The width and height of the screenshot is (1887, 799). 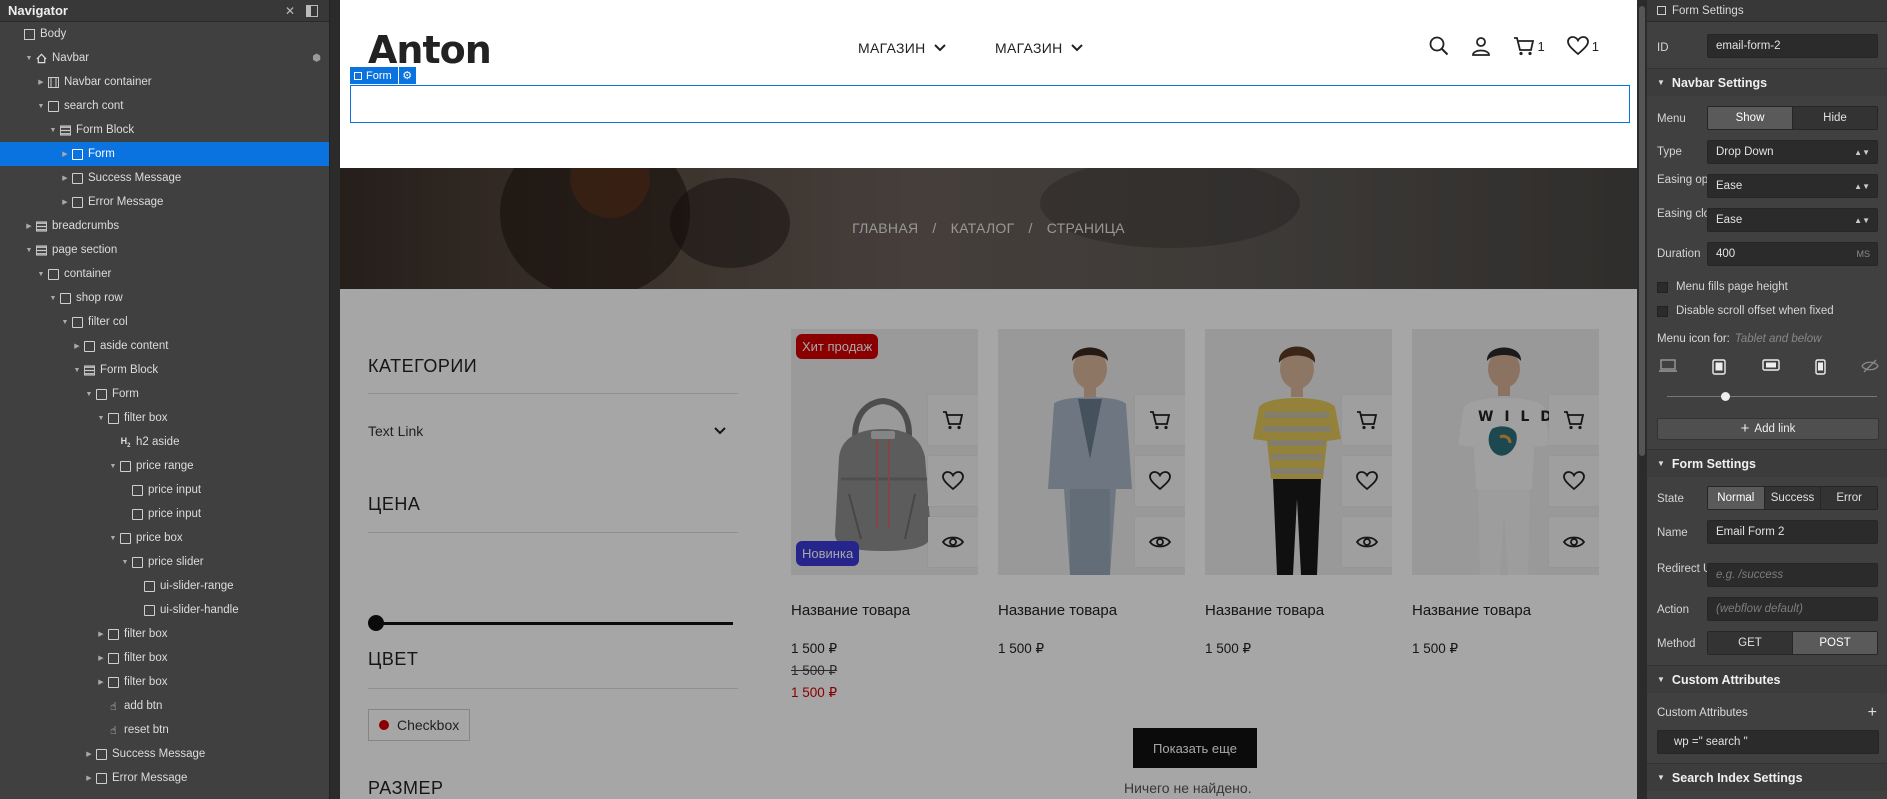 I want to click on price-slider-track, so click(x=551, y=623).